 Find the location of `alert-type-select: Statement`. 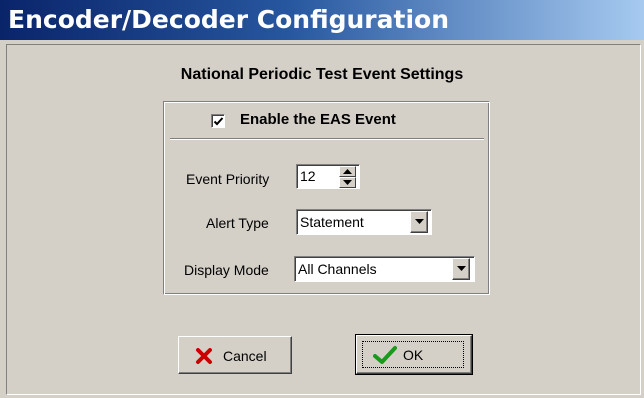

alert-type-select: Statement is located at coordinates (364, 222).